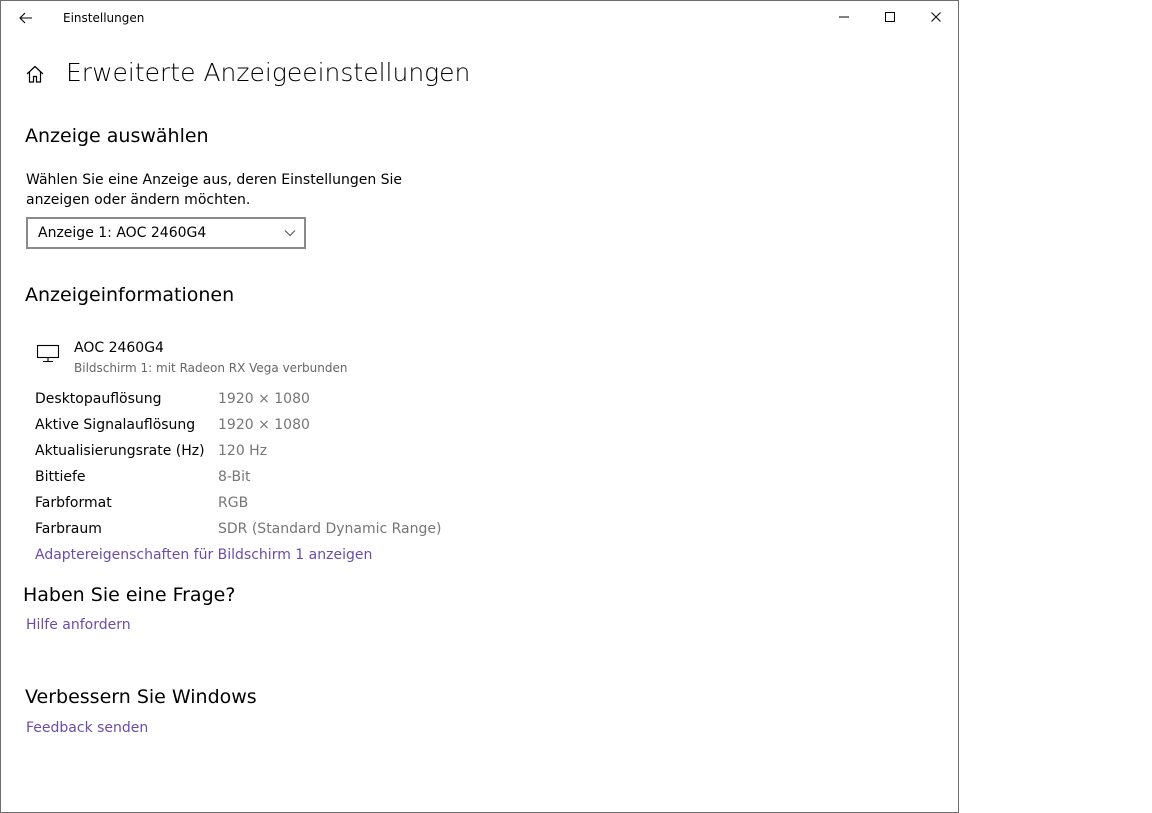  What do you see at coordinates (141, 697) in the screenshot?
I see `improve-windows-heading: Verbessern Sie Windows` at bounding box center [141, 697].